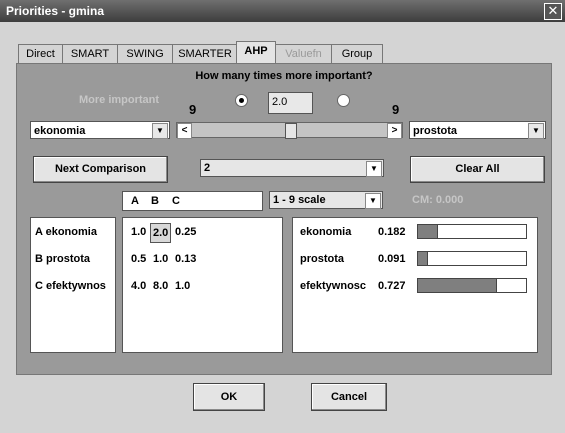 This screenshot has width=565, height=433. Describe the element at coordinates (207, 168) in the screenshot. I see `comparison-index-value: 2` at that location.